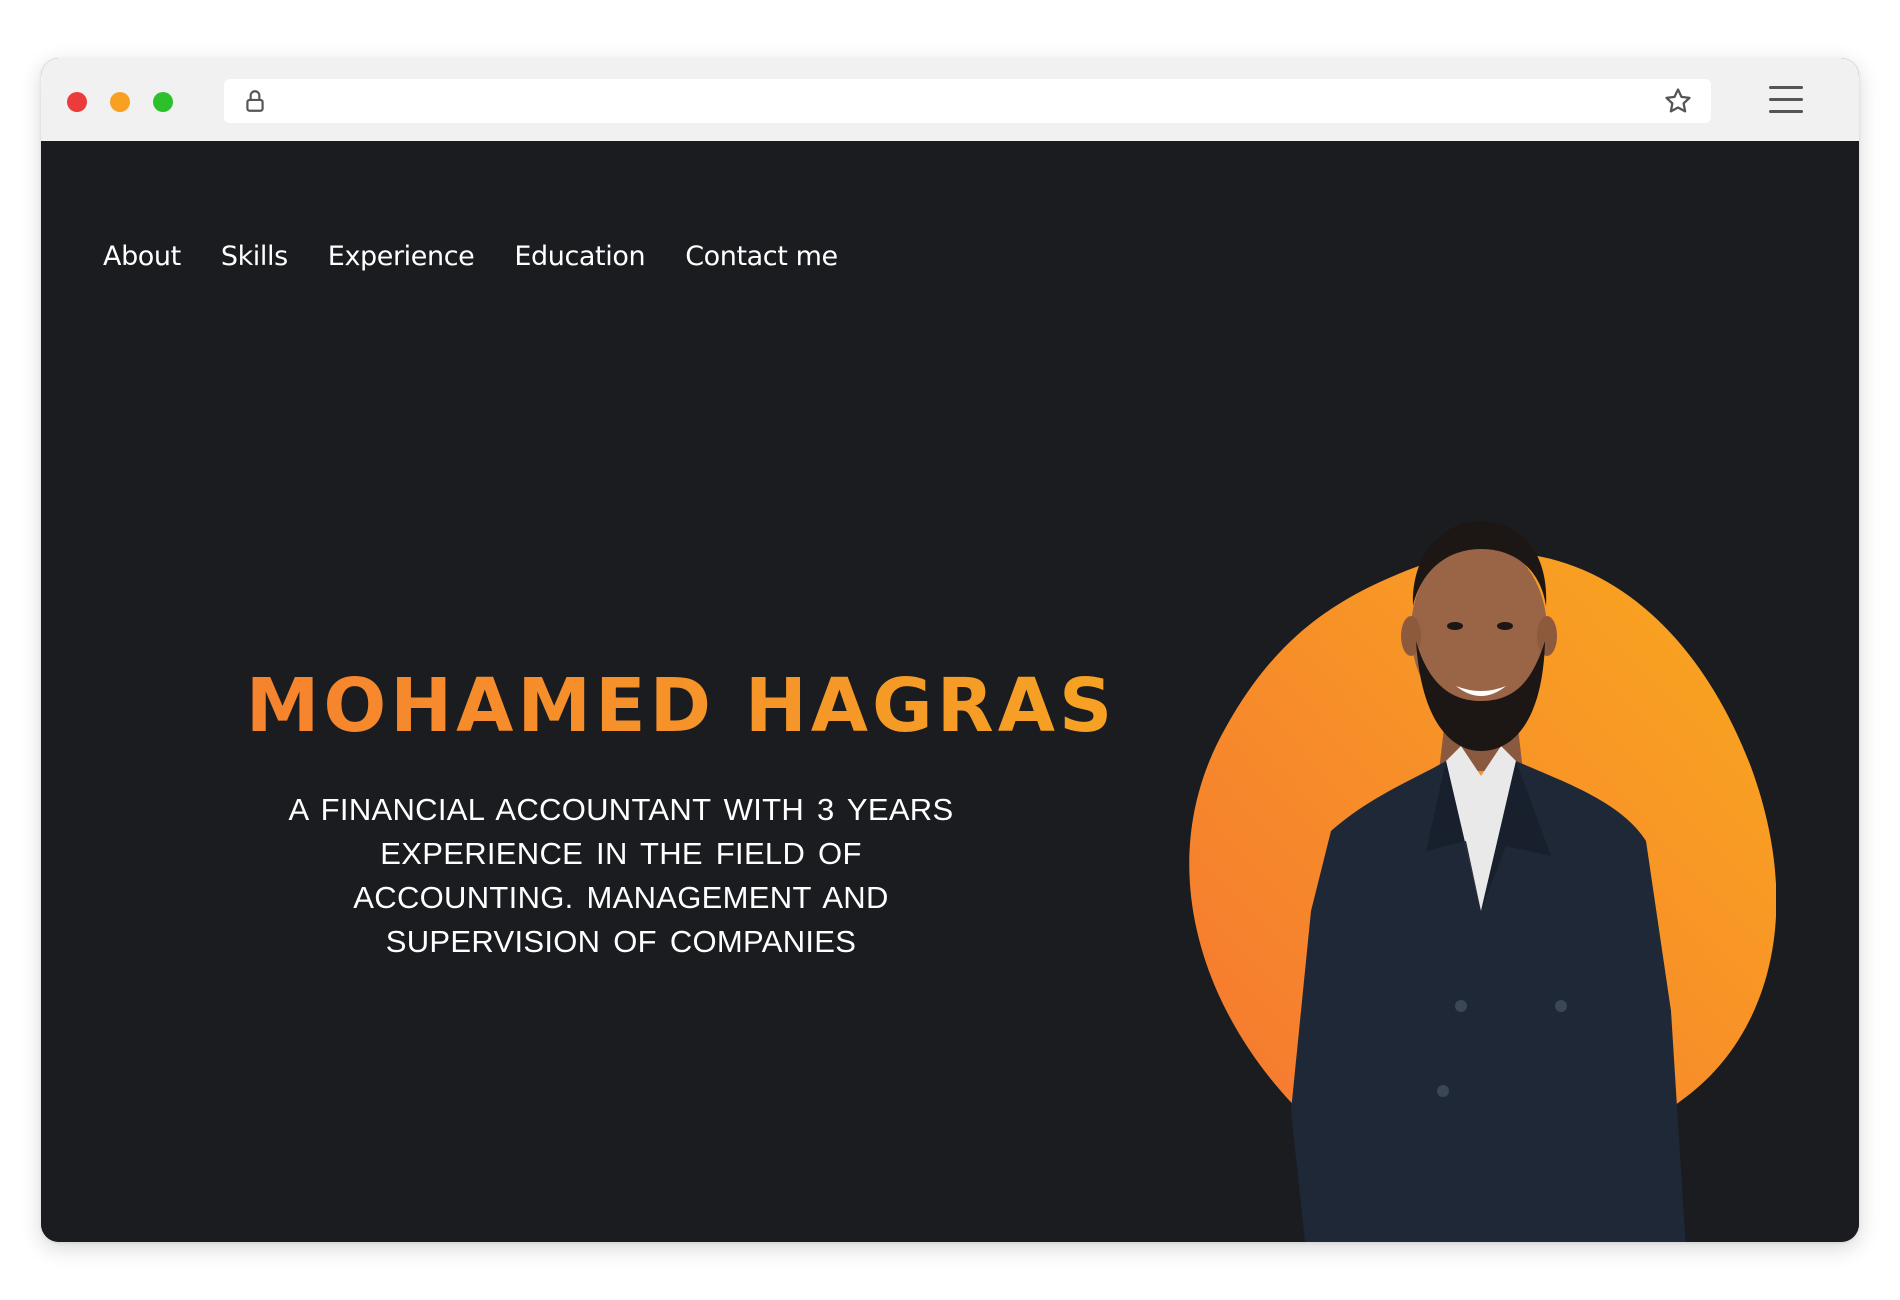 This screenshot has width=1900, height=1300. What do you see at coordinates (142, 256) in the screenshot?
I see `nav-link-about: About` at bounding box center [142, 256].